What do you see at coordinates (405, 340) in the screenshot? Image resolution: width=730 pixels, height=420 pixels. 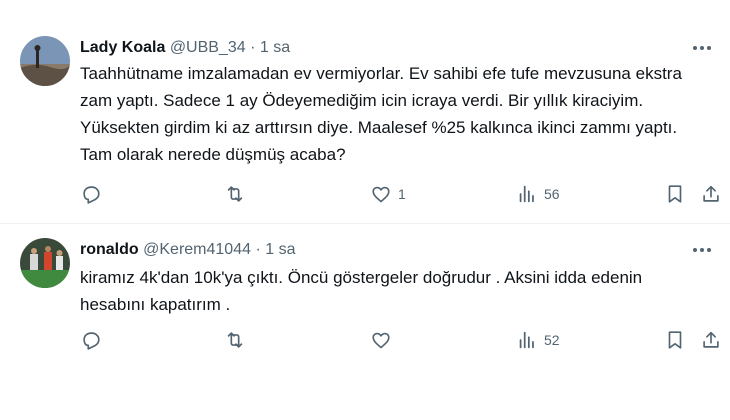 I see `tweet-actions: 52` at bounding box center [405, 340].